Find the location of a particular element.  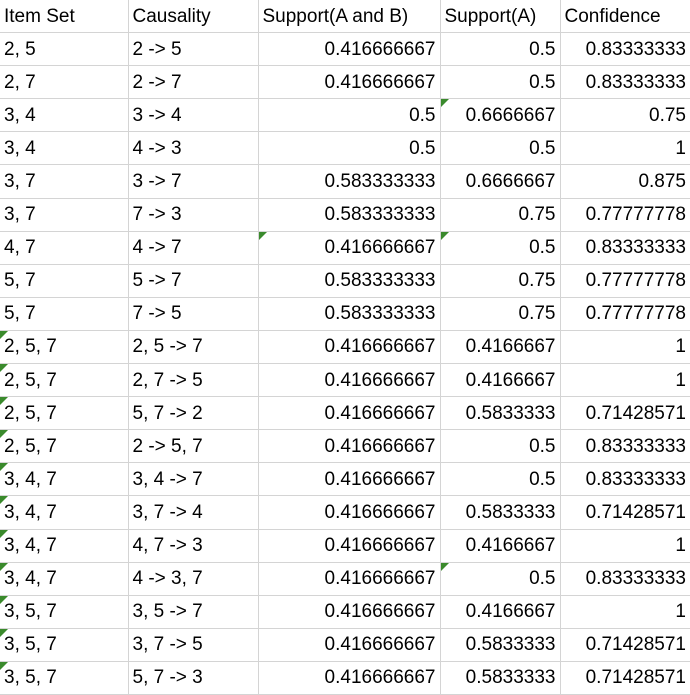

cell-causality: 4 -> 3 is located at coordinates (193, 148).